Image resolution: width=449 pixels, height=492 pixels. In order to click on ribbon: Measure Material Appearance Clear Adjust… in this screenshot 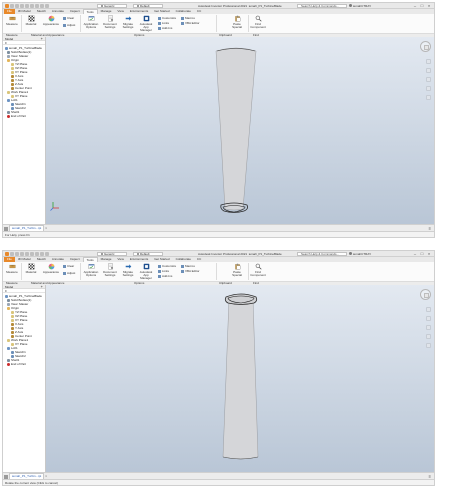, I will do `click(218, 25)`.